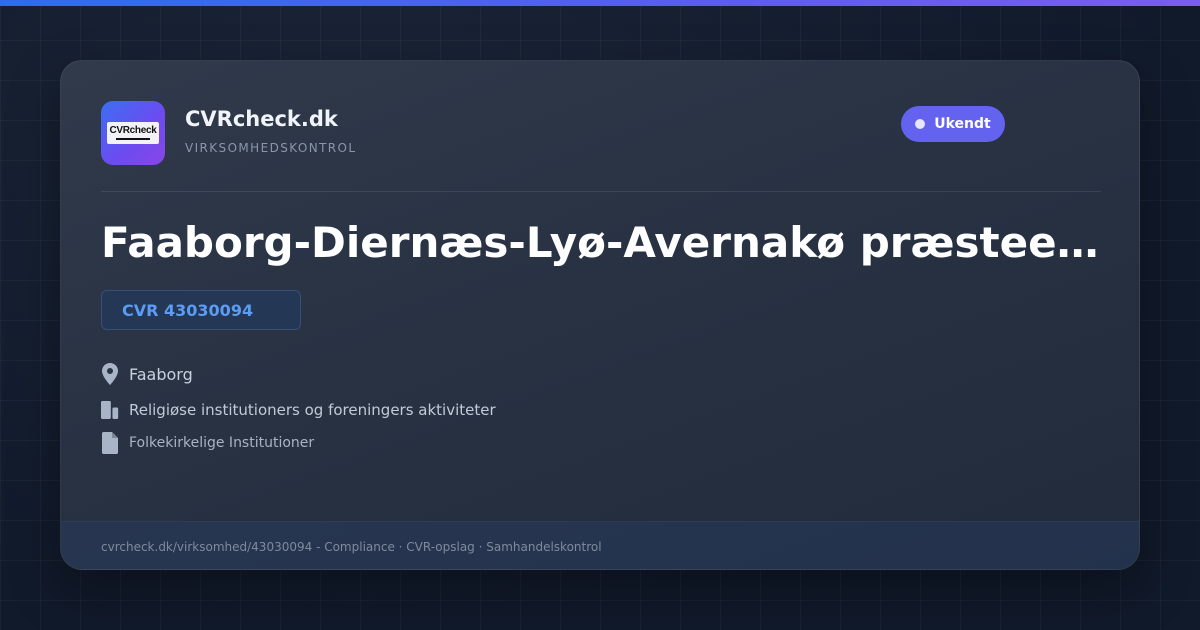 The width and height of the screenshot is (1200, 630). I want to click on legal-form-text: Folkekirkelige Institutioner, so click(222, 443).